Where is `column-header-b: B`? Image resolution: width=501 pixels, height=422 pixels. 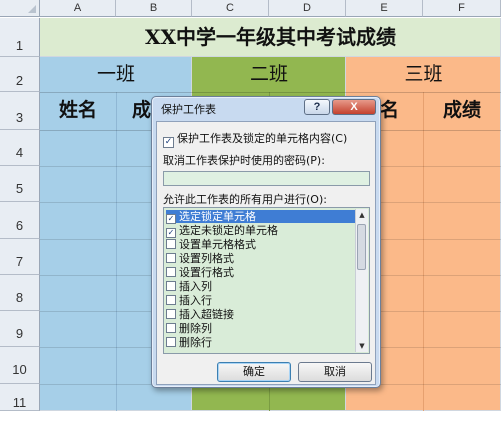
column-header-b: B is located at coordinates (154, 8).